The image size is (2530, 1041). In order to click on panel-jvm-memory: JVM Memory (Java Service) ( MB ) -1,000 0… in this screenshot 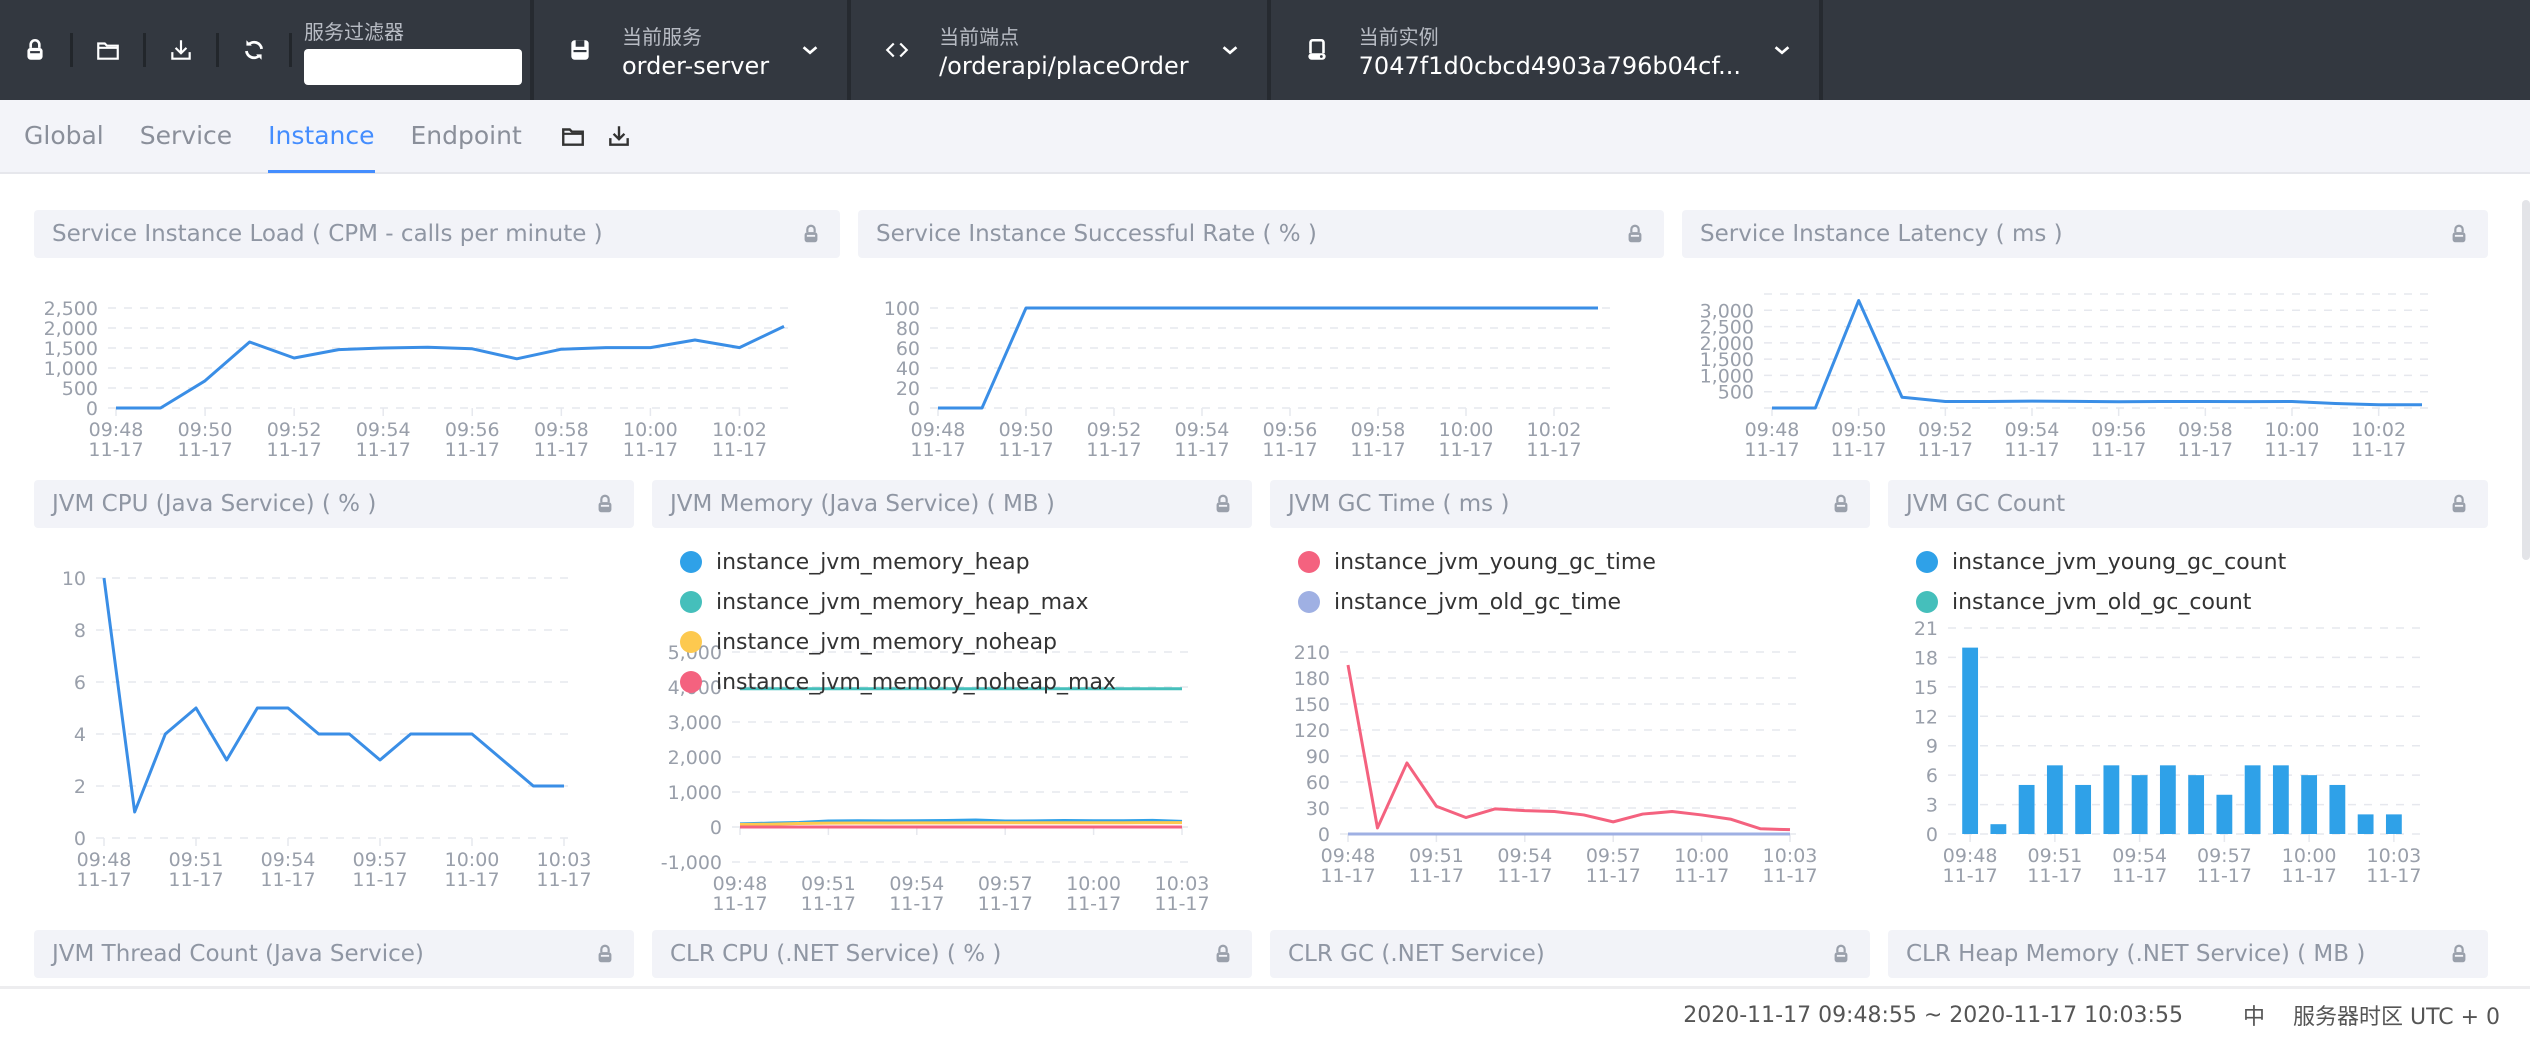, I will do `click(952, 700)`.